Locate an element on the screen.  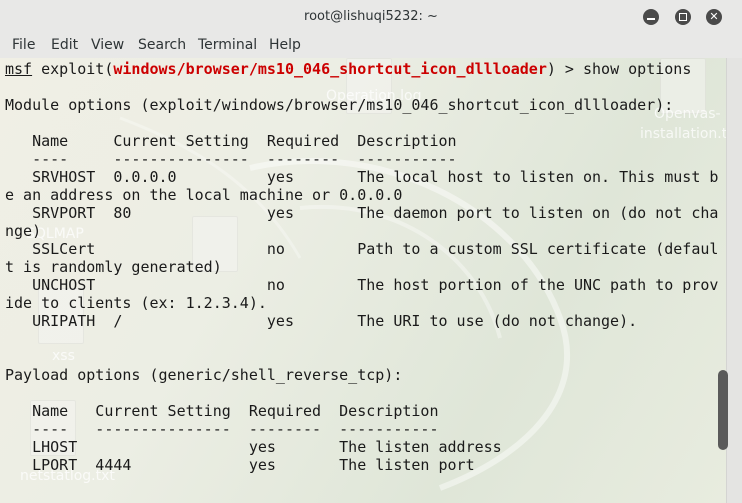
desktop-label-xss: xss is located at coordinates (63, 356).